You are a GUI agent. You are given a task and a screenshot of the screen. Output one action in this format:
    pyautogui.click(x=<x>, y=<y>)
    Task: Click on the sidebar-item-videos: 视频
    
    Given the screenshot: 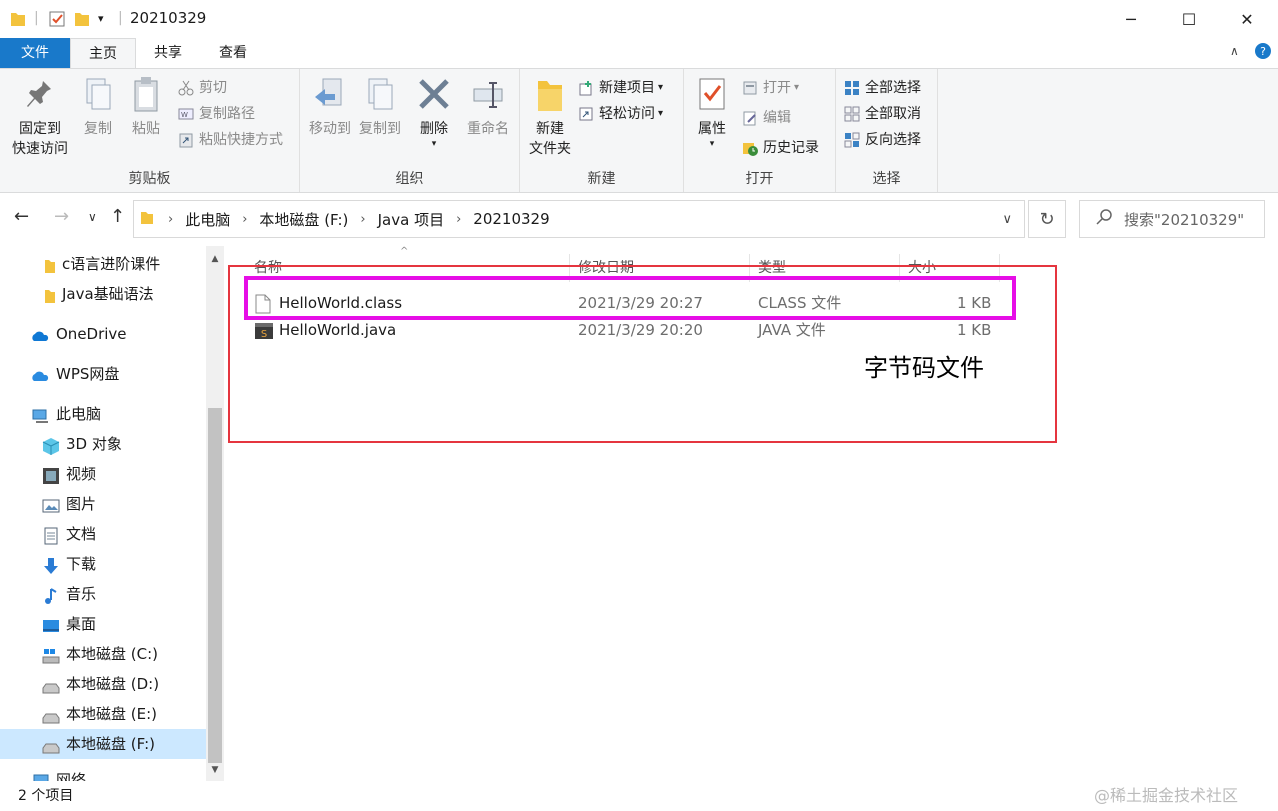 What is the action you would take?
    pyautogui.click(x=69, y=474)
    